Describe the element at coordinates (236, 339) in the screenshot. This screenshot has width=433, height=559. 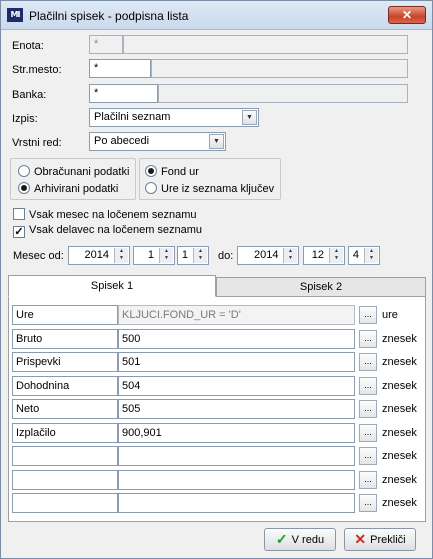
I see `row-expression-field: 500` at that location.